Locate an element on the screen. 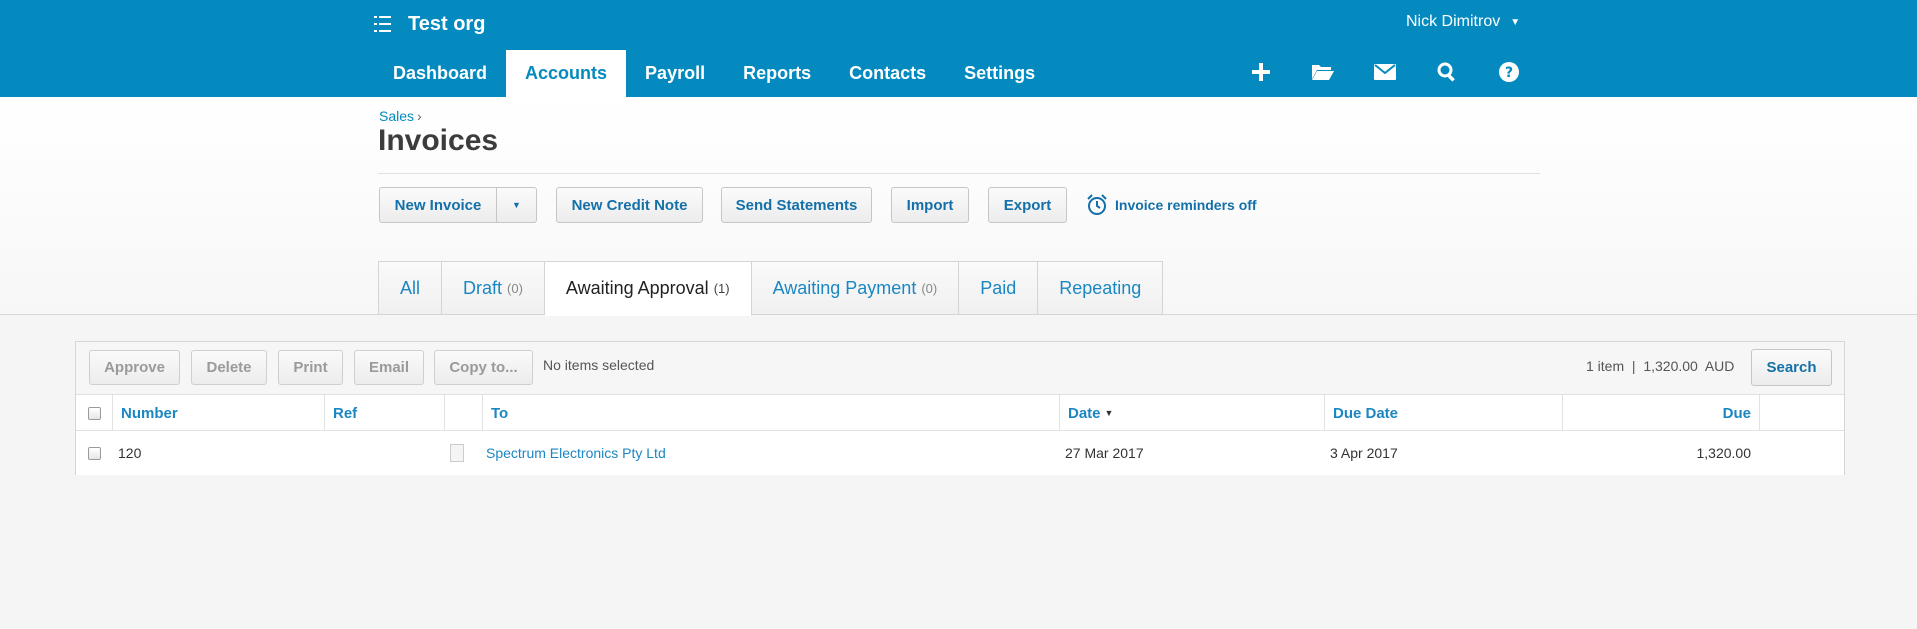 This screenshot has width=1917, height=629. column-spacer is located at coordinates (1801, 413).